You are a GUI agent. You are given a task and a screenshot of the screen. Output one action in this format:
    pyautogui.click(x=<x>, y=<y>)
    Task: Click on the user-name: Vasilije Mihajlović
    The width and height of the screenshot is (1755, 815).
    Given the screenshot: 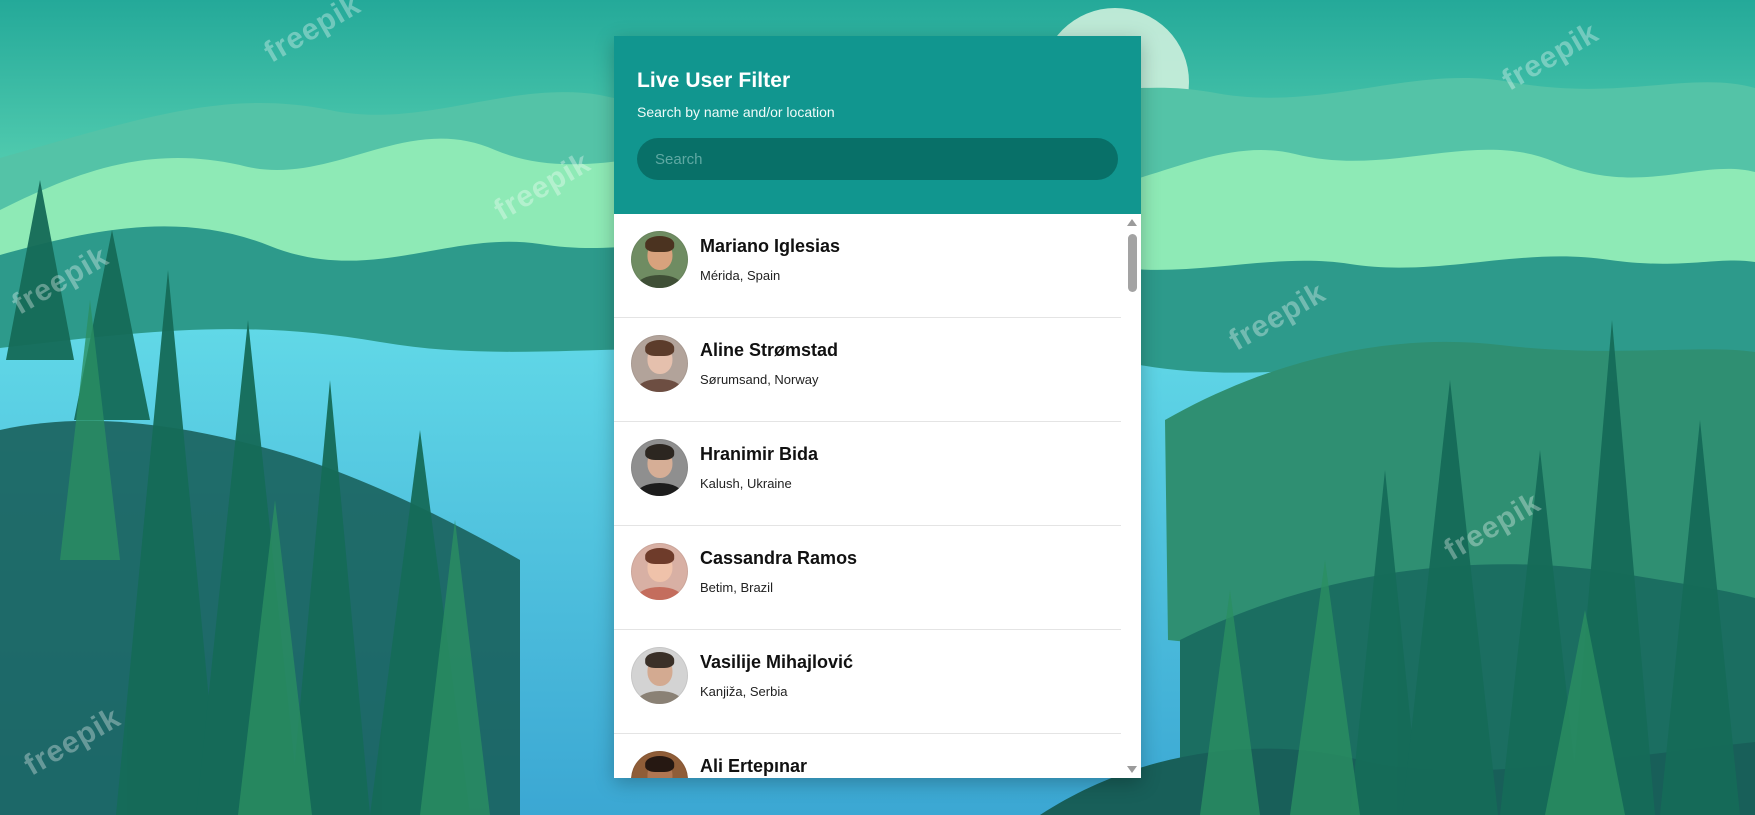 What is the action you would take?
    pyautogui.click(x=777, y=662)
    